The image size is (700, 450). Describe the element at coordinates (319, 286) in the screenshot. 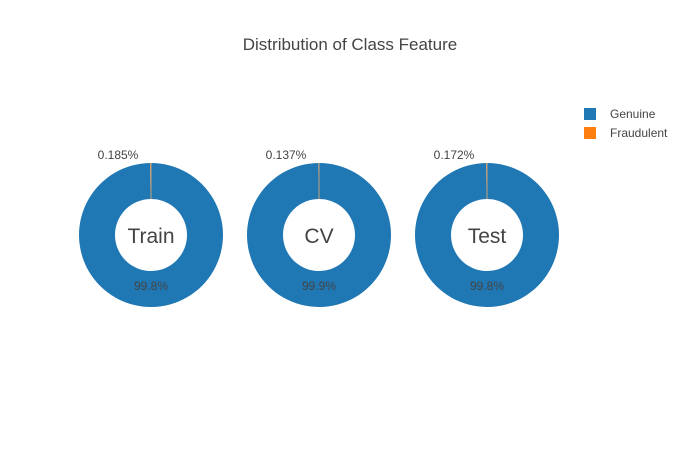

I see `slice-label-cv-genuine: 99.9%` at that location.